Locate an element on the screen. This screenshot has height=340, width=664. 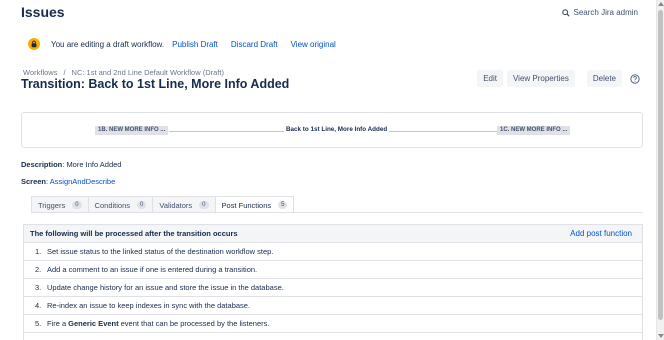
item-number: 5. is located at coordinates (38, 323).